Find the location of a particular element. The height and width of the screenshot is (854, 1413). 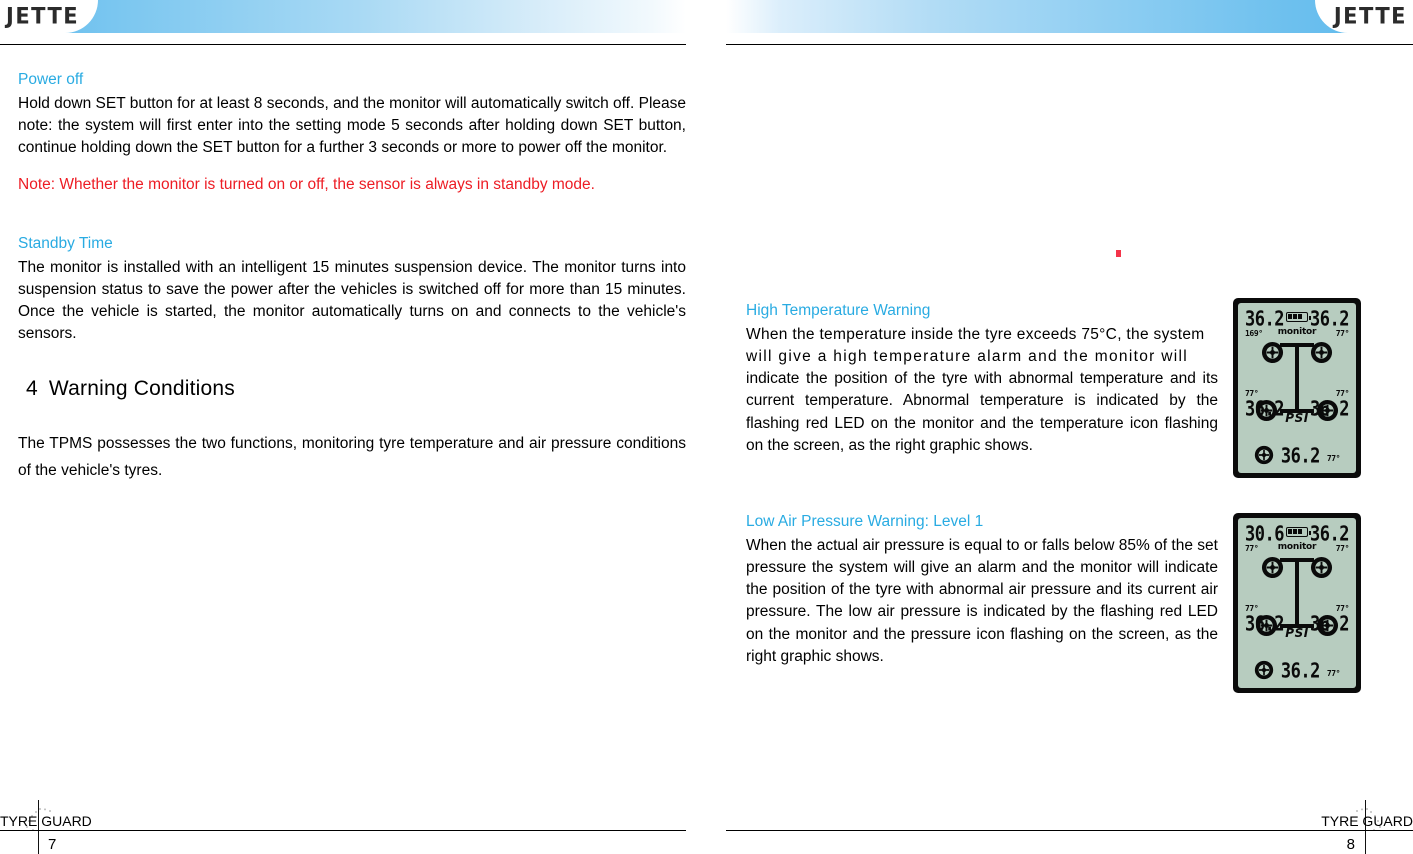

standby-time-heading: Standby Time is located at coordinates (65, 243).